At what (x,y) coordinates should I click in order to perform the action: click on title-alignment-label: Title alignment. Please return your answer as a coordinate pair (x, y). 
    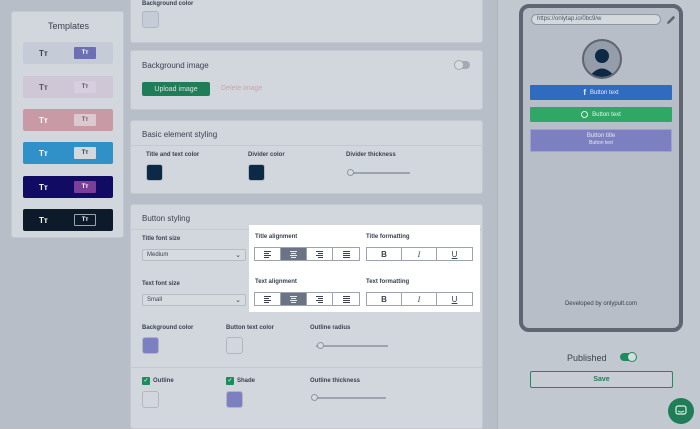
    Looking at the image, I should click on (276, 237).